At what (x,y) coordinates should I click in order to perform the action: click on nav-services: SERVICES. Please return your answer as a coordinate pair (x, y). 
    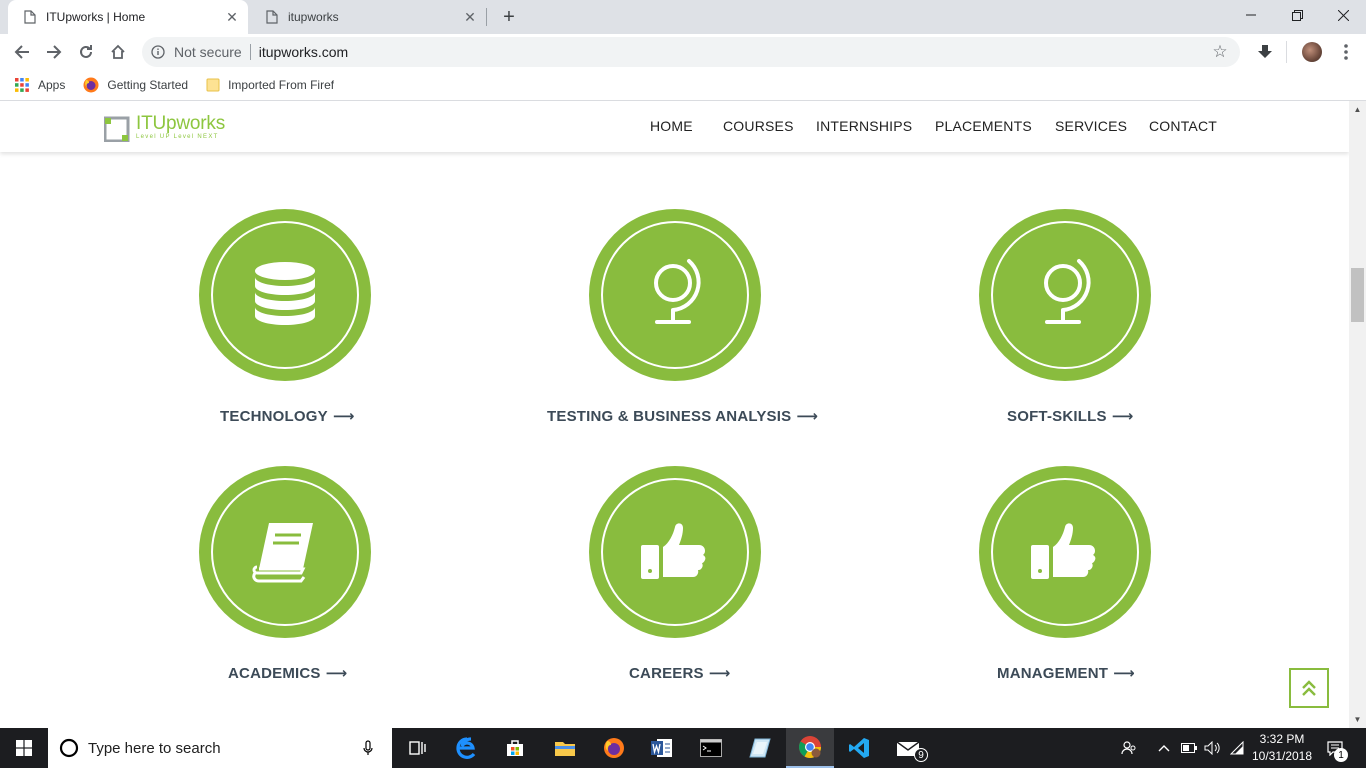
    Looking at the image, I should click on (1091, 126).